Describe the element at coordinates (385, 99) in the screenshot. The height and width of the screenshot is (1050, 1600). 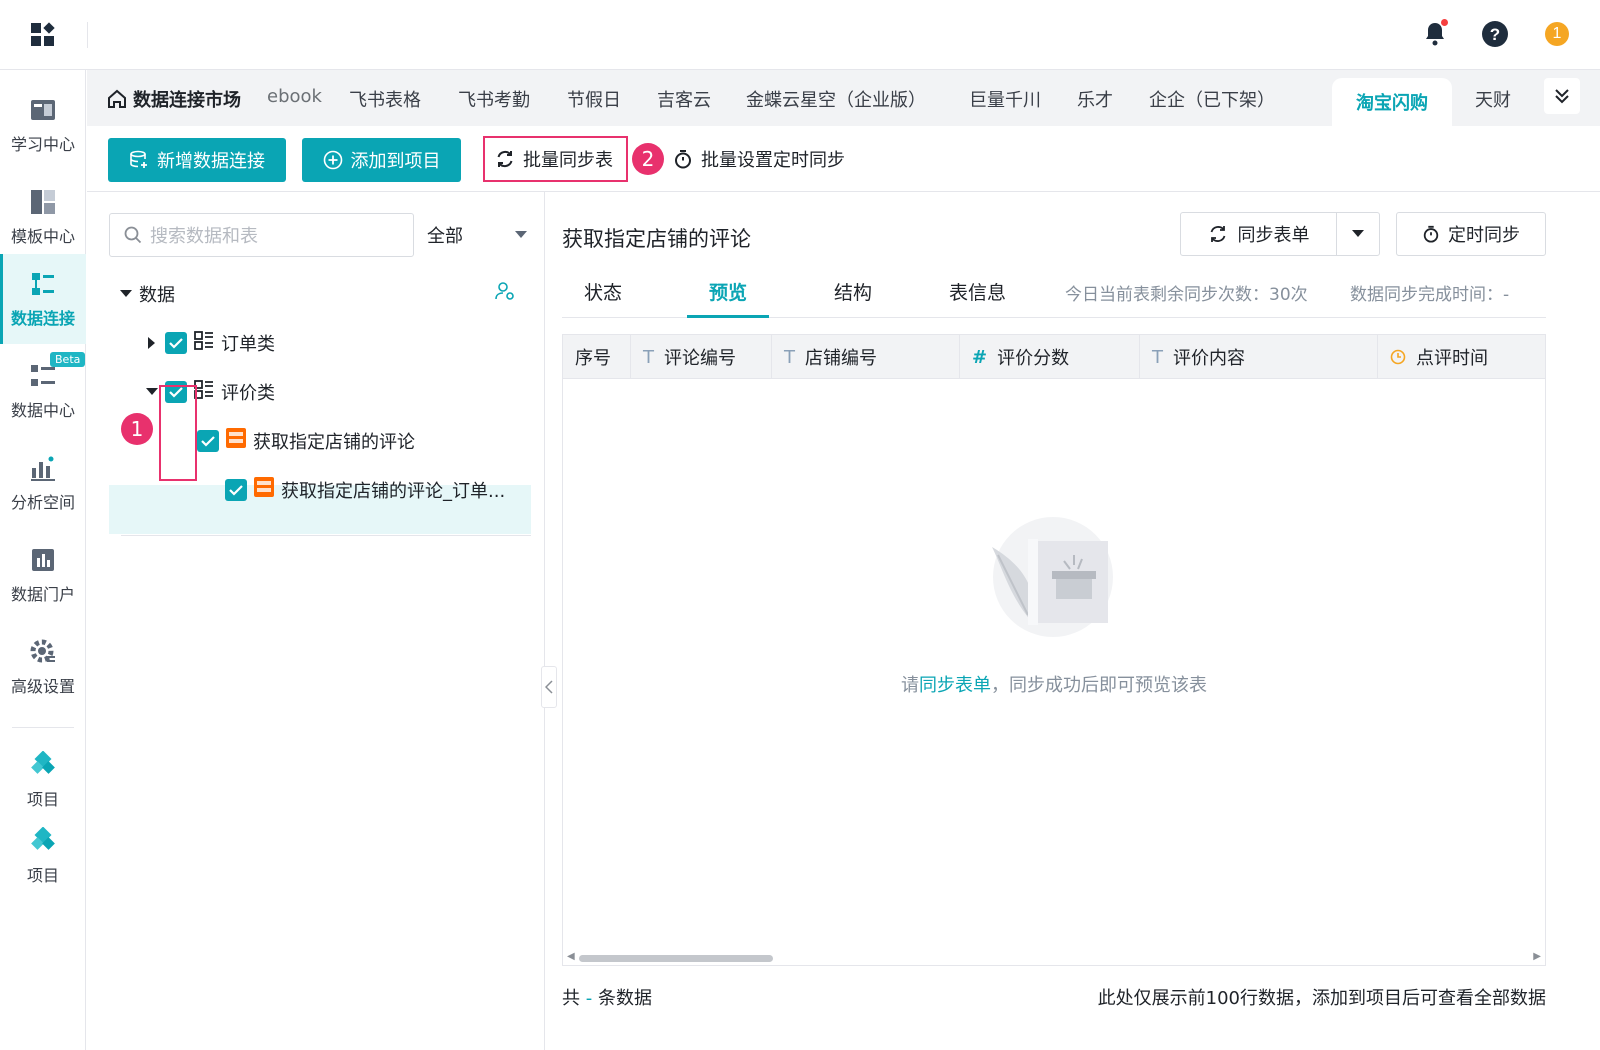
I see `tab-feishu-sheet: 飞书表格` at that location.